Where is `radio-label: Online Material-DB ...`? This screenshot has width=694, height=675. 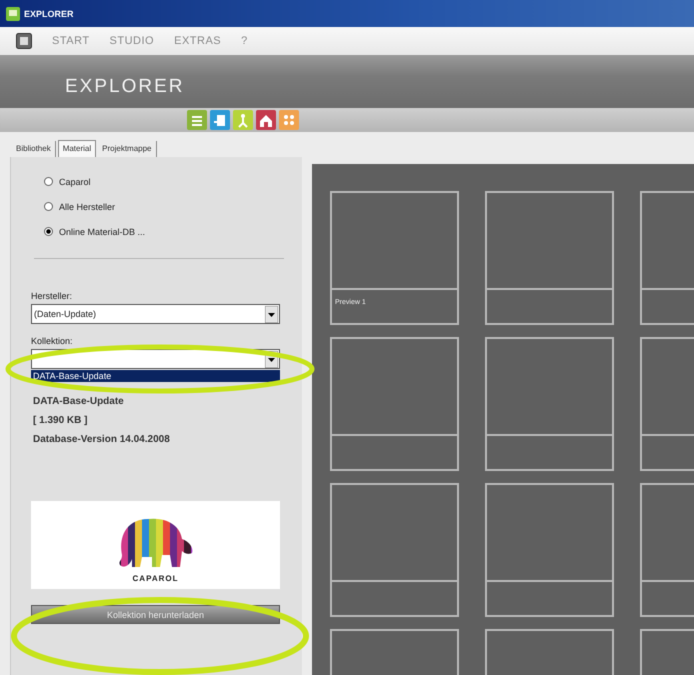
radio-label: Online Material-DB ... is located at coordinates (102, 231).